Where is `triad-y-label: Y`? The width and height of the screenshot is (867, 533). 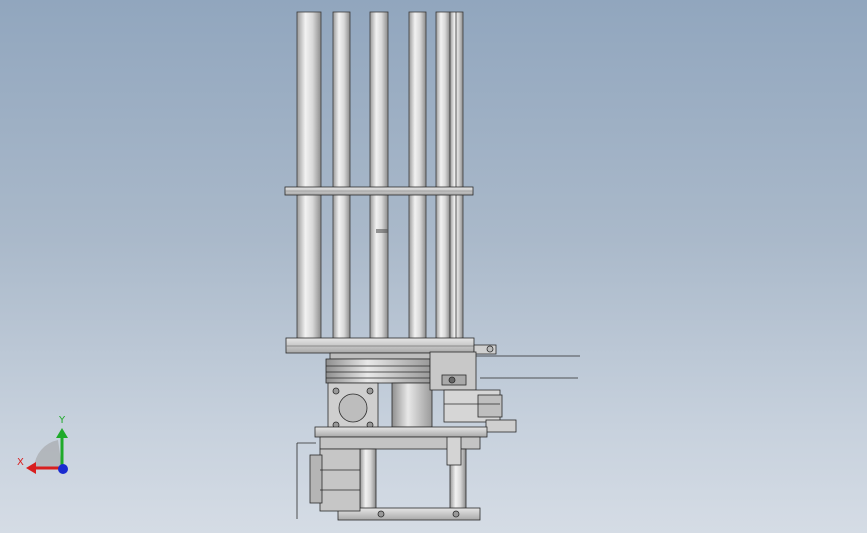
triad-y-label: Y is located at coordinates (62, 420).